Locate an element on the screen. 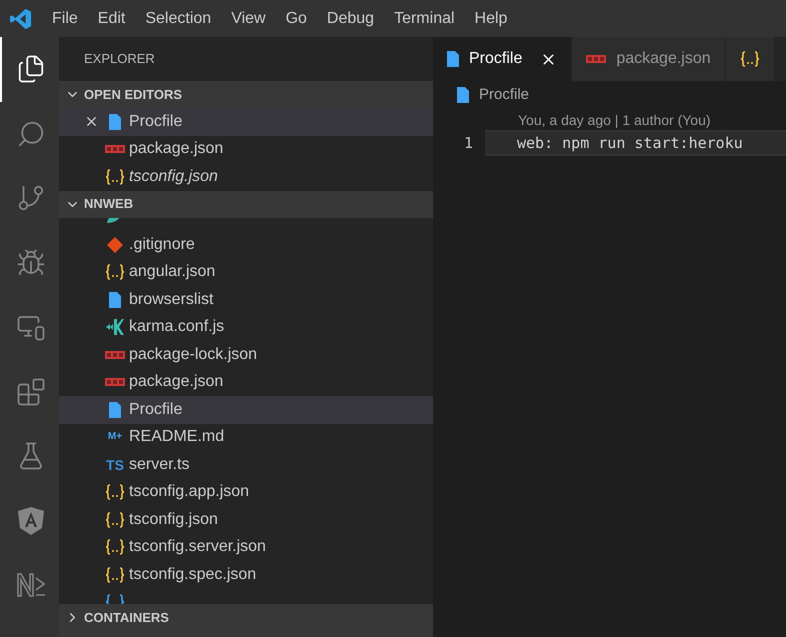 Image resolution: width=786 pixels, height=637 pixels. file-tree-item: tsconfig.app.json is located at coordinates (246, 492).